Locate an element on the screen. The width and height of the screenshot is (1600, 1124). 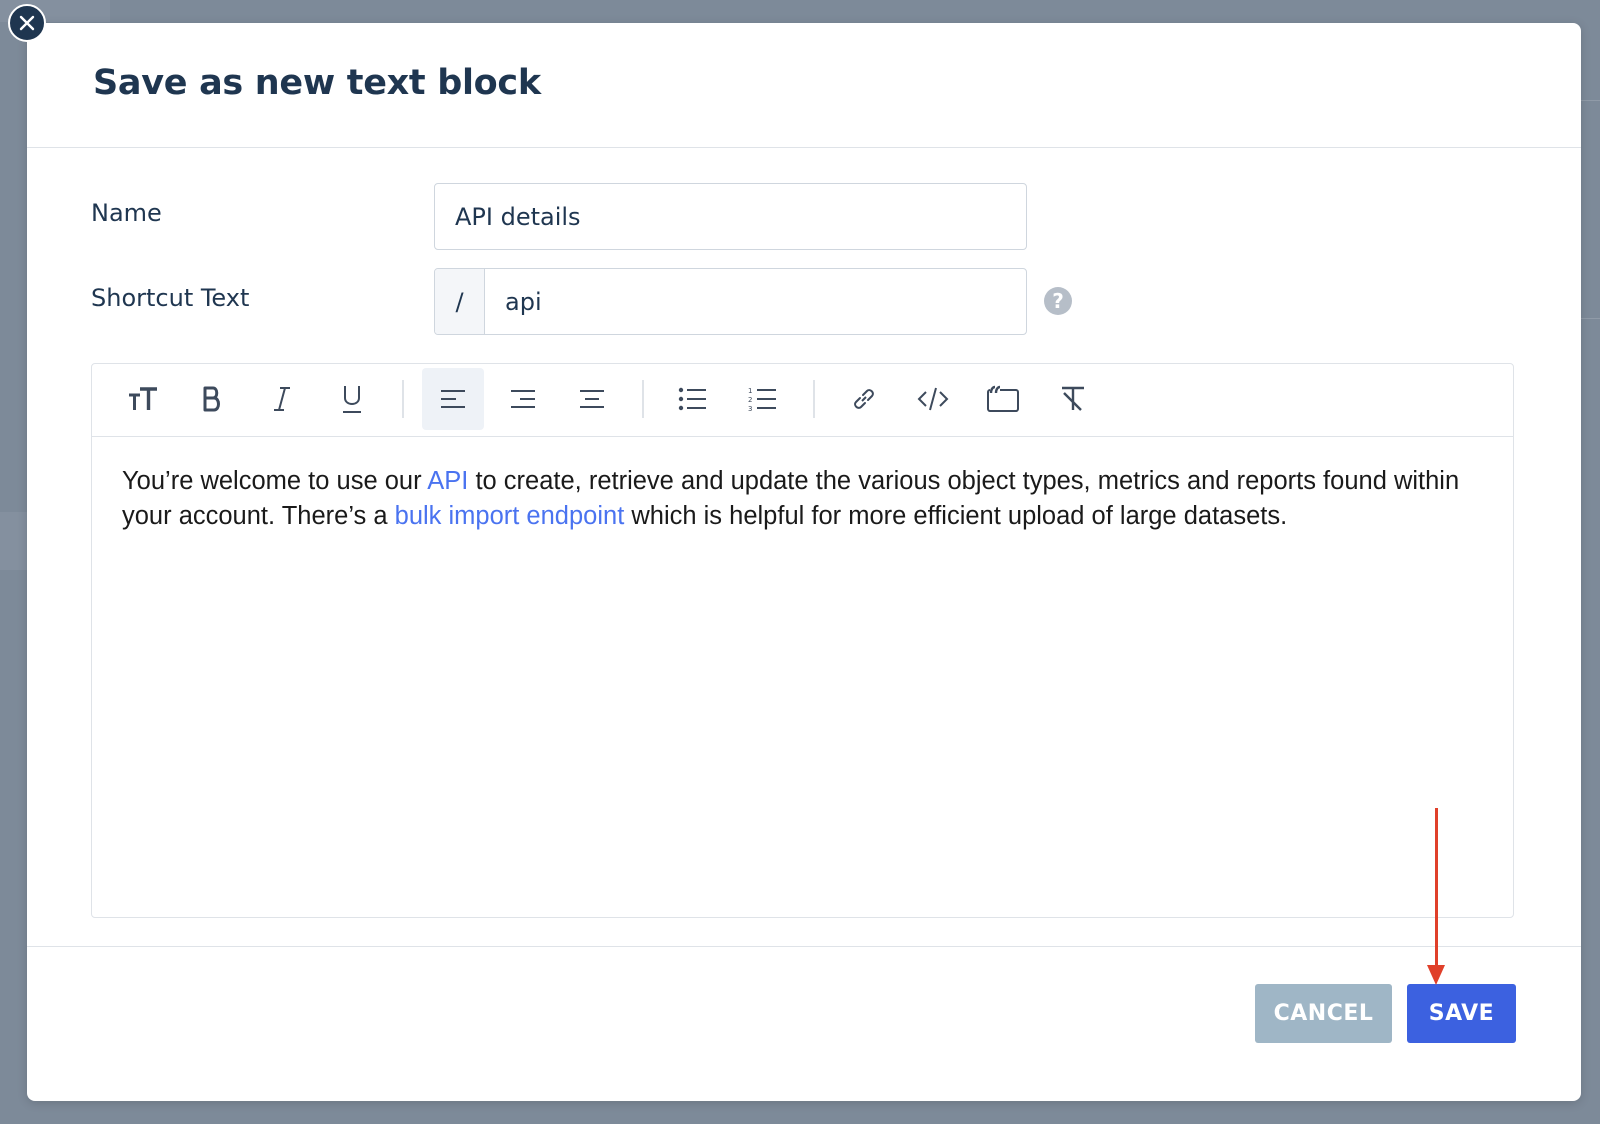
close-icon is located at coordinates (27, 23).